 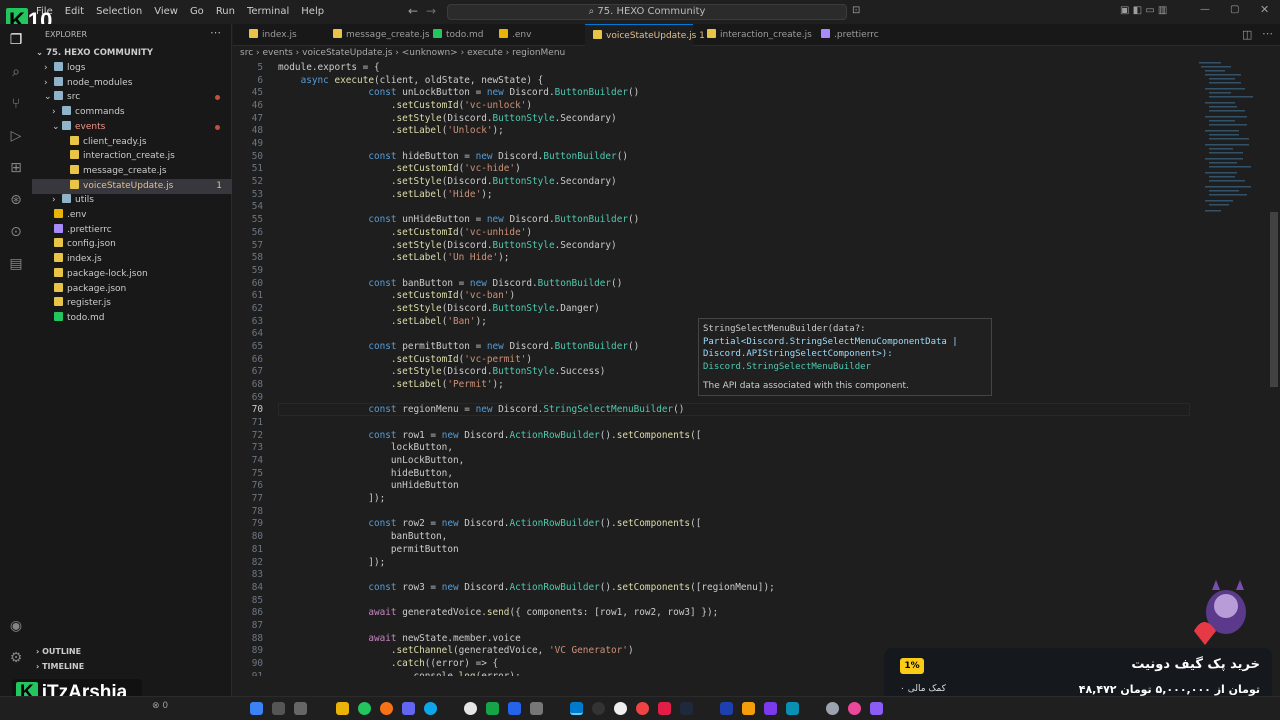 I want to click on editor-tab: index.js, so click(x=277, y=35).